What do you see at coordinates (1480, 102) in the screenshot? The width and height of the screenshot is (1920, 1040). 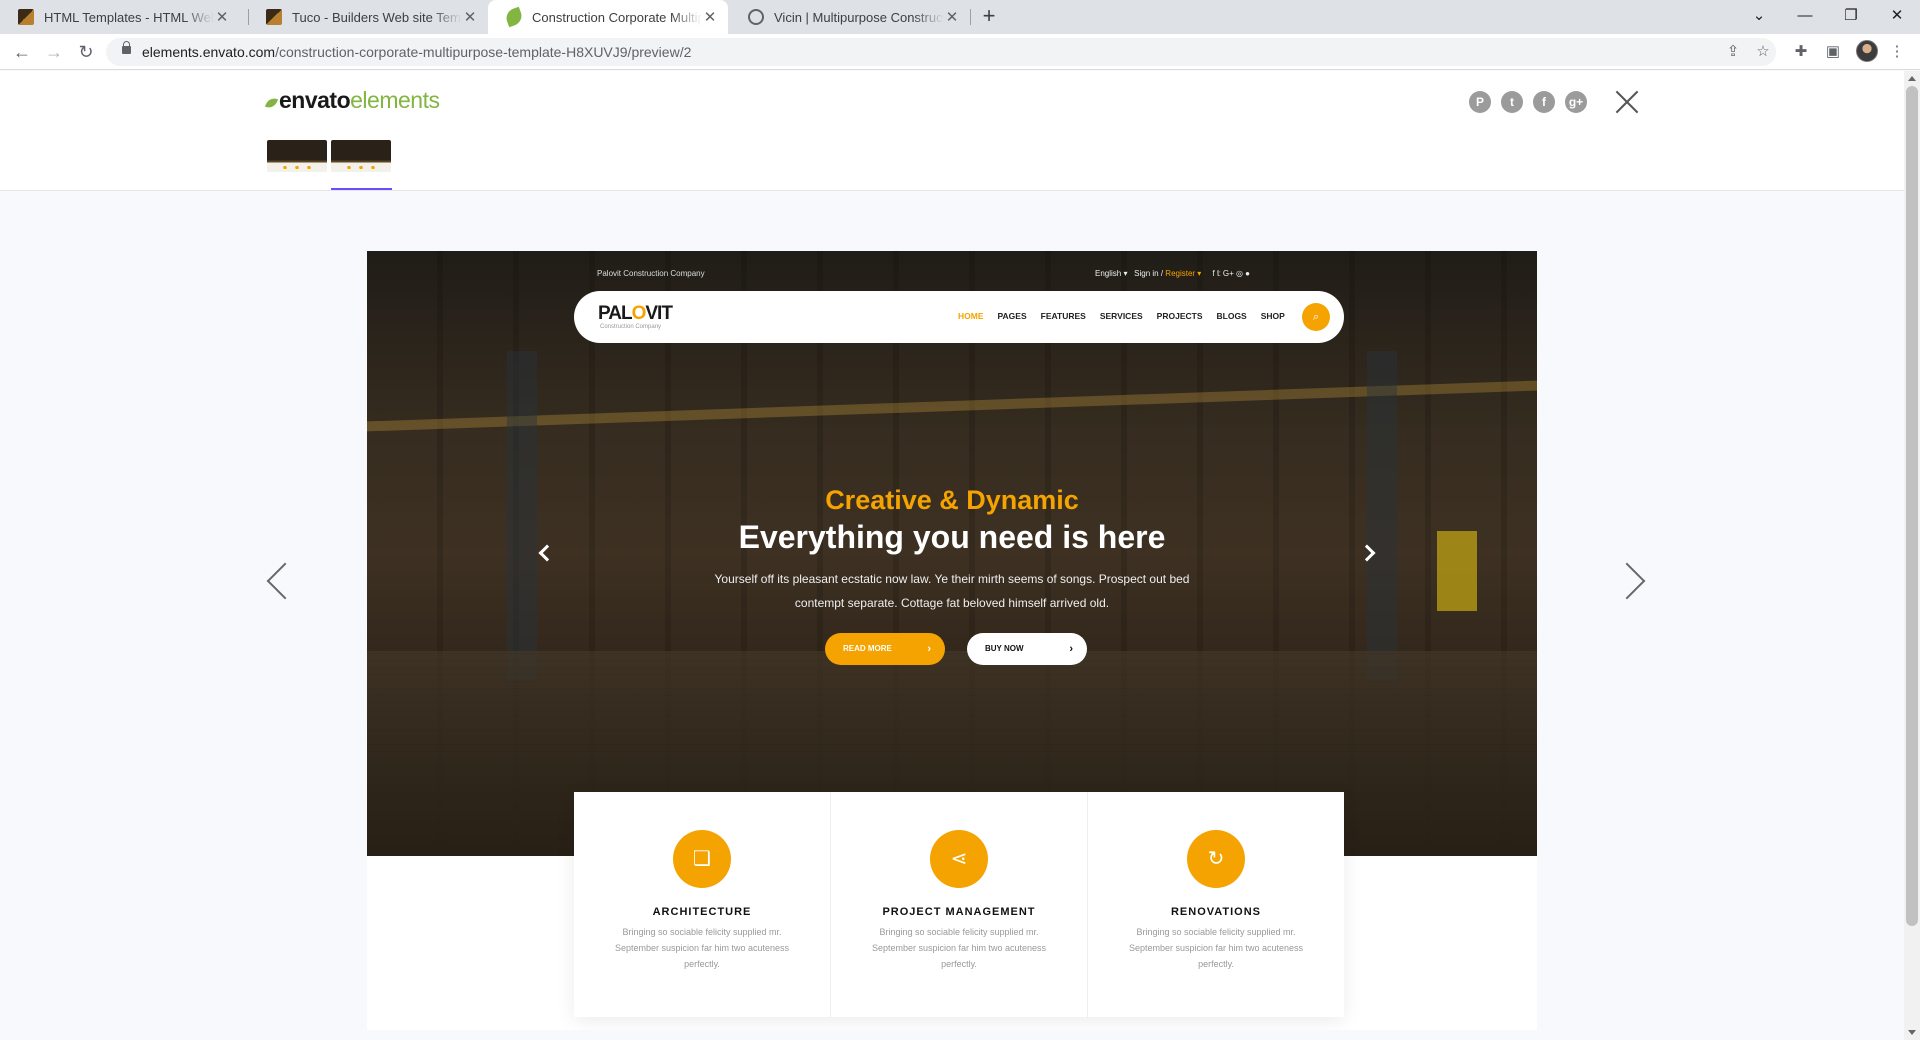 I see `pinterest-icon: P` at bounding box center [1480, 102].